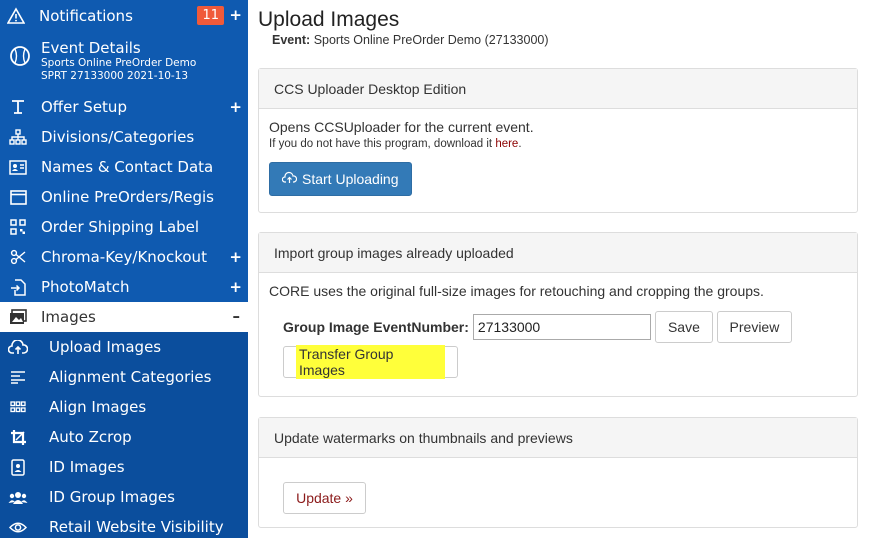 The width and height of the screenshot is (875, 538). What do you see at coordinates (237, 316) in the screenshot?
I see `collapse-icon: –` at bounding box center [237, 316].